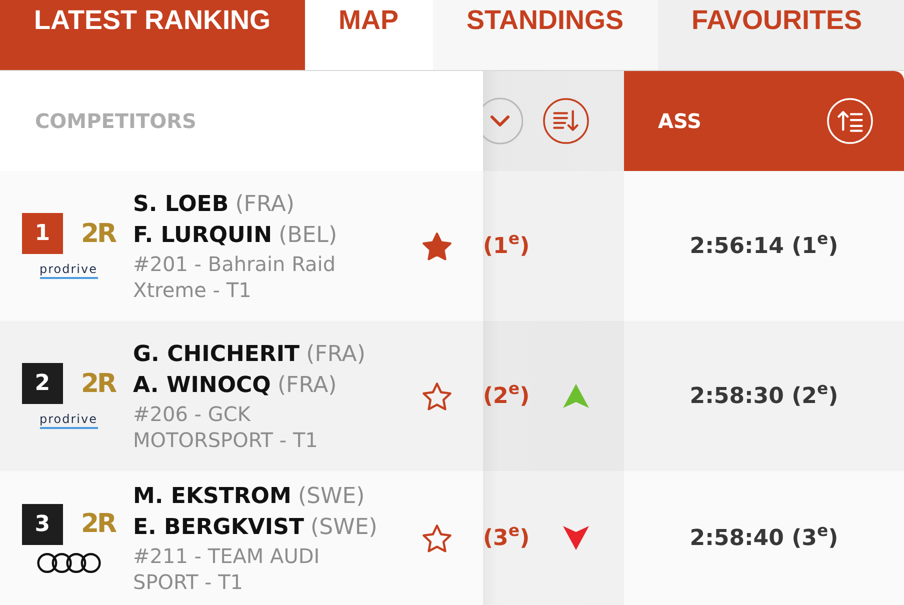  Describe the element at coordinates (308, 235) in the screenshot. I see `nationality-code: (BEL)` at that location.